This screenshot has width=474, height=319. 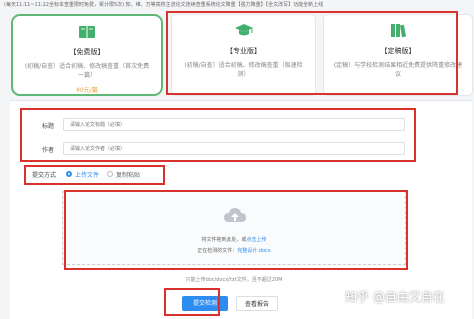 What do you see at coordinates (257, 303) in the screenshot?
I see `view-report-button: 查看报告` at bounding box center [257, 303].